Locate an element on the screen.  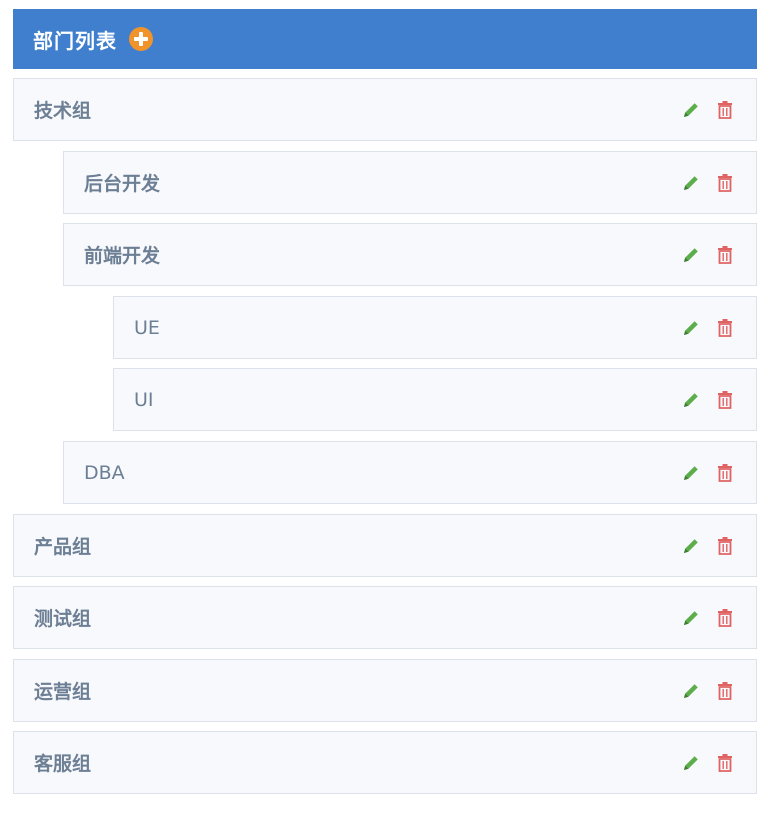
department-row: 运营组 is located at coordinates (385, 690).